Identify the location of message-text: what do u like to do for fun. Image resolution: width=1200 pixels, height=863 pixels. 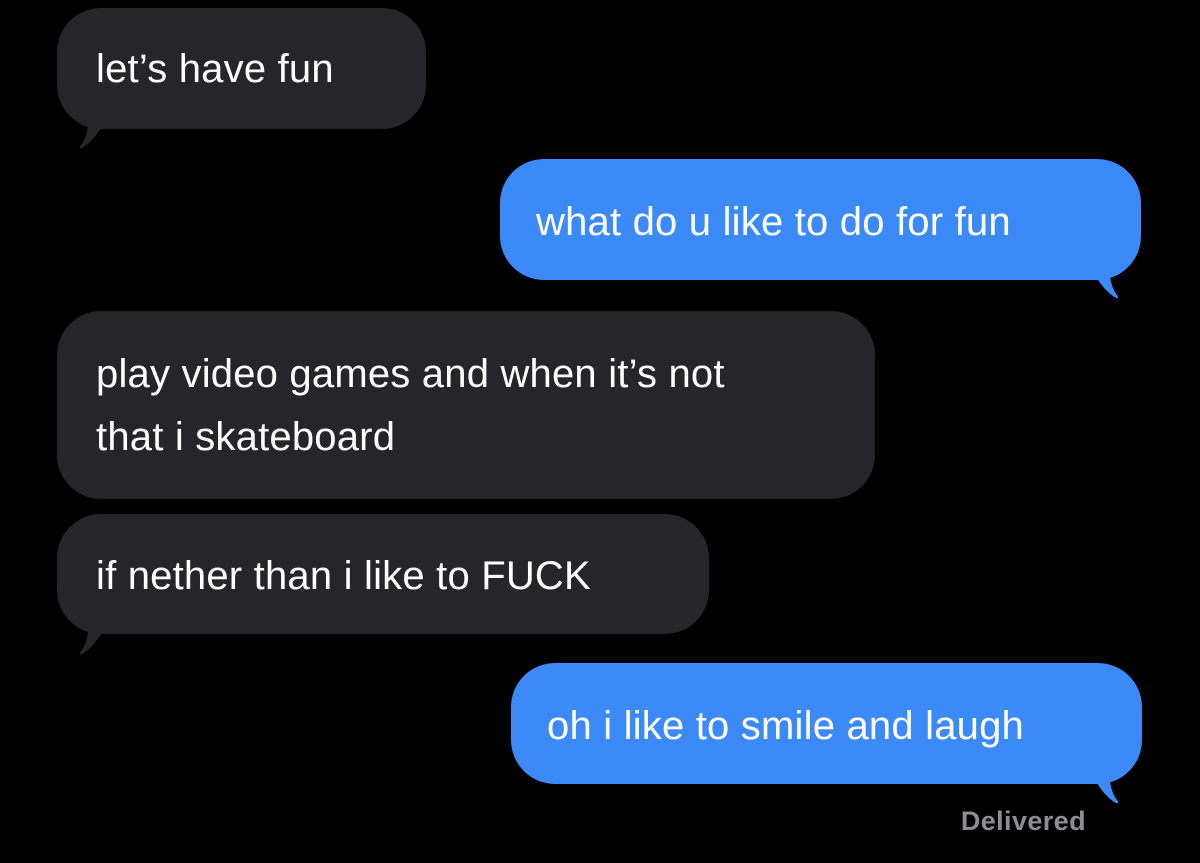
(773, 222).